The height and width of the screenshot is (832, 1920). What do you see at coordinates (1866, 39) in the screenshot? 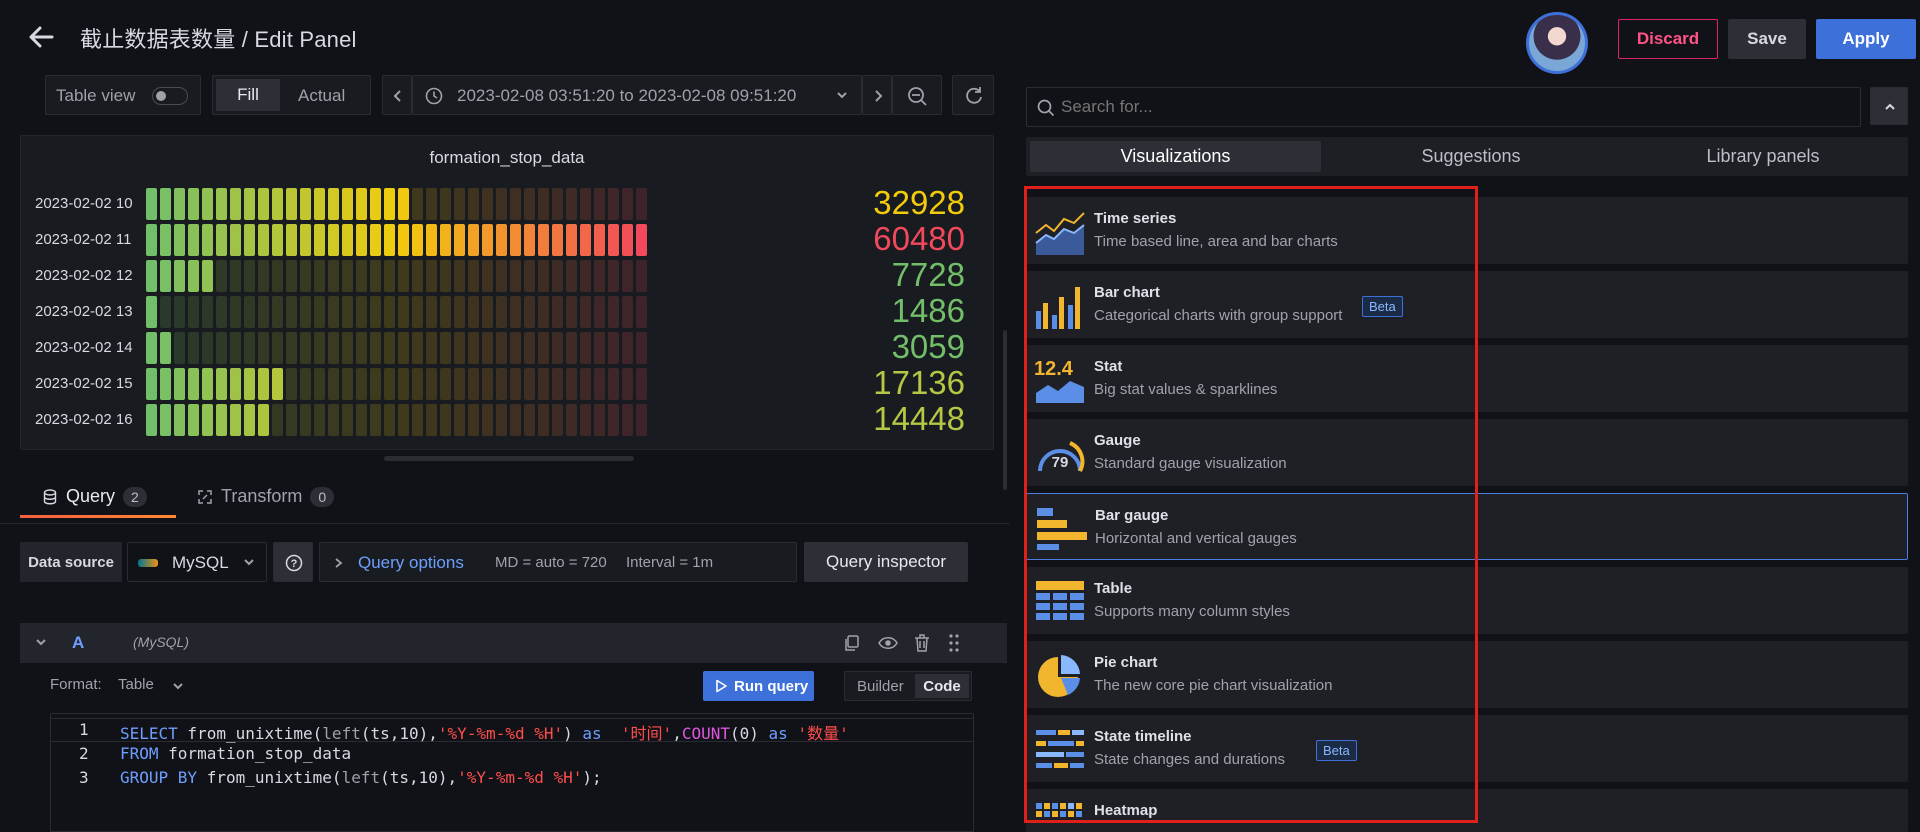
I see `apply-button: Apply` at bounding box center [1866, 39].